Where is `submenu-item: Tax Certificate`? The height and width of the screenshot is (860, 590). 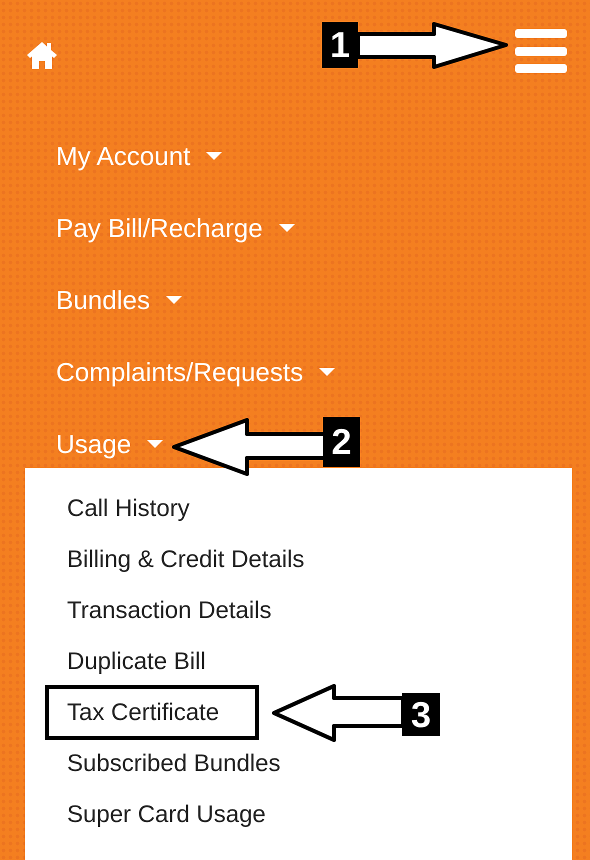
submenu-item: Tax Certificate is located at coordinates (152, 712).